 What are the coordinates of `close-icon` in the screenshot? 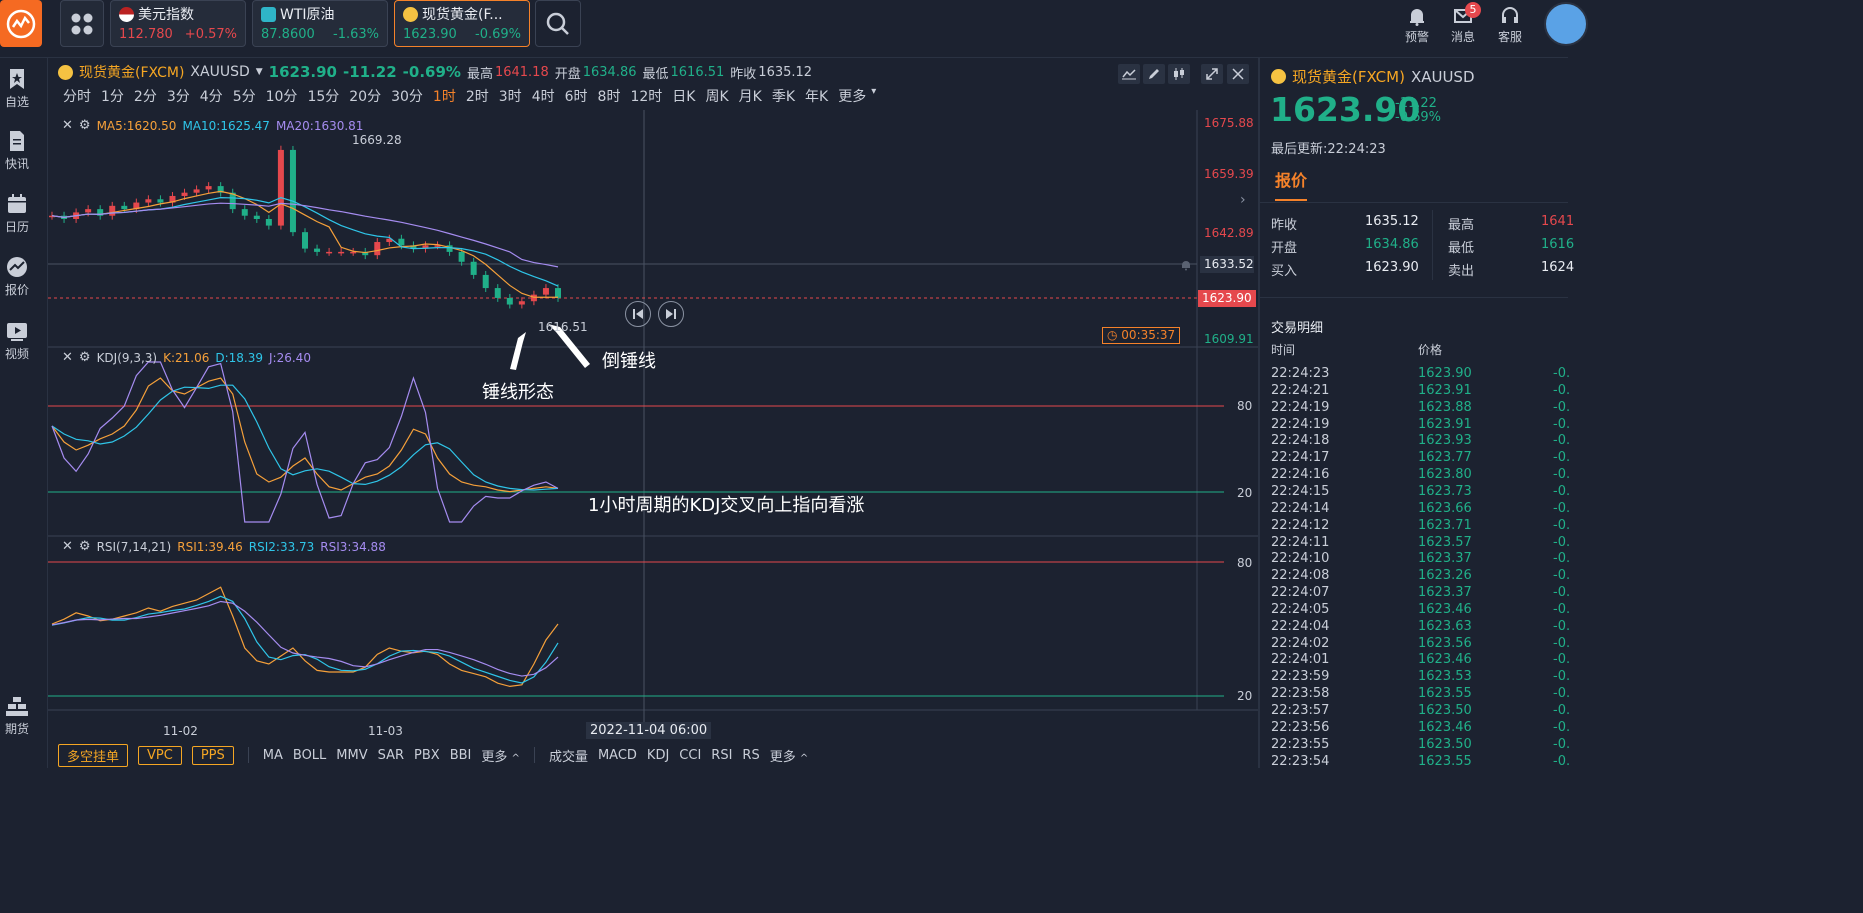 It's located at (1238, 74).